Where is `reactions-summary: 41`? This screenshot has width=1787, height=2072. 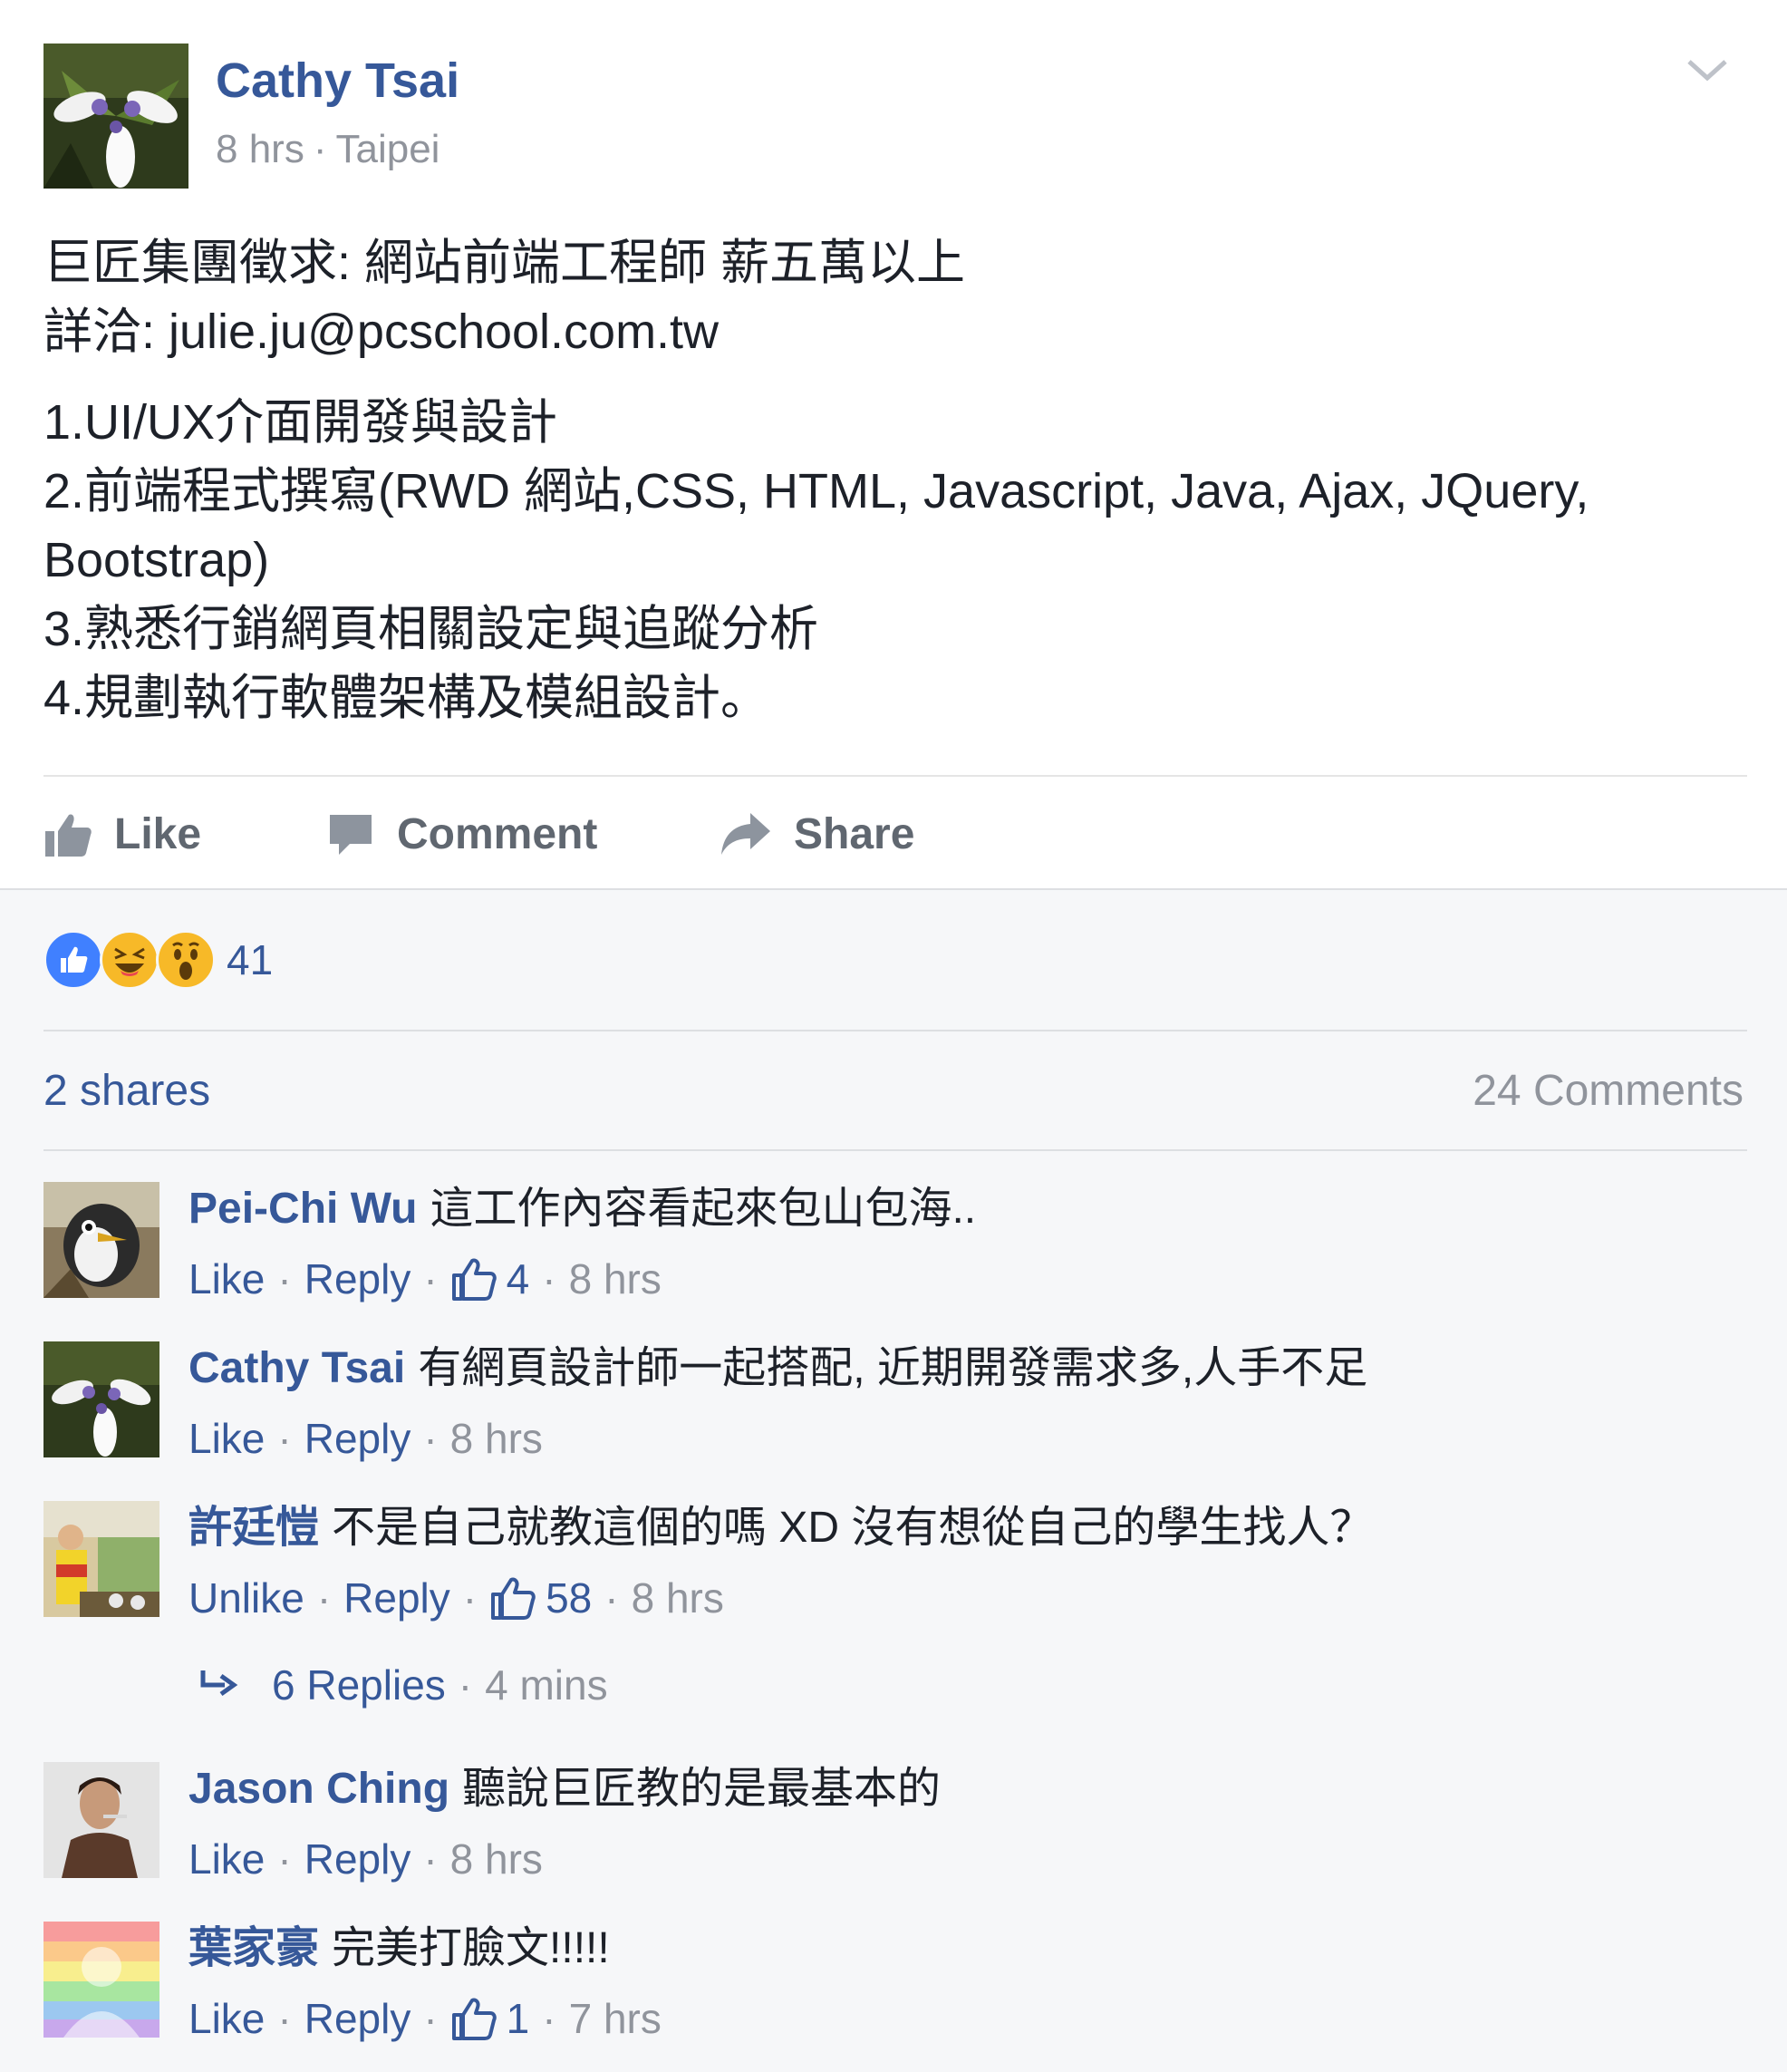 reactions-summary: 41 is located at coordinates (158, 960).